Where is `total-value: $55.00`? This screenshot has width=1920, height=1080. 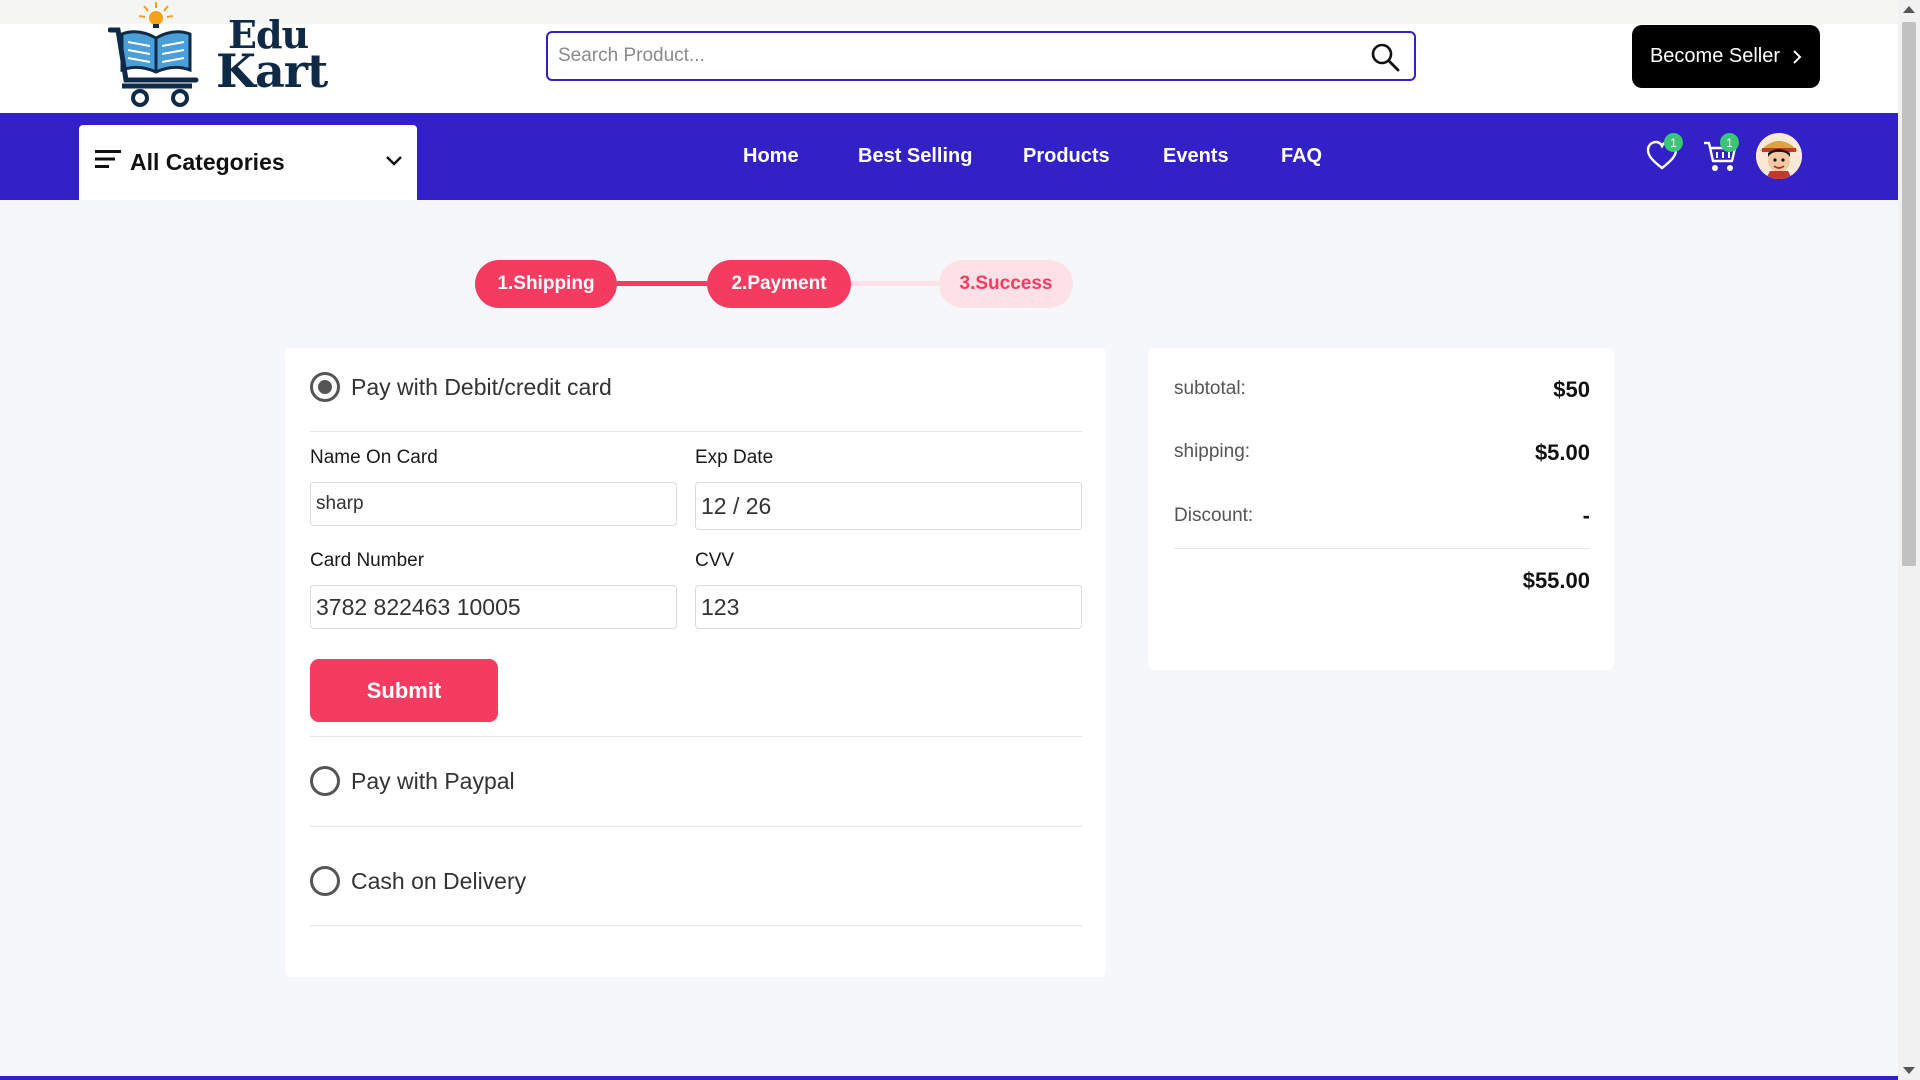 total-value: $55.00 is located at coordinates (1556, 580).